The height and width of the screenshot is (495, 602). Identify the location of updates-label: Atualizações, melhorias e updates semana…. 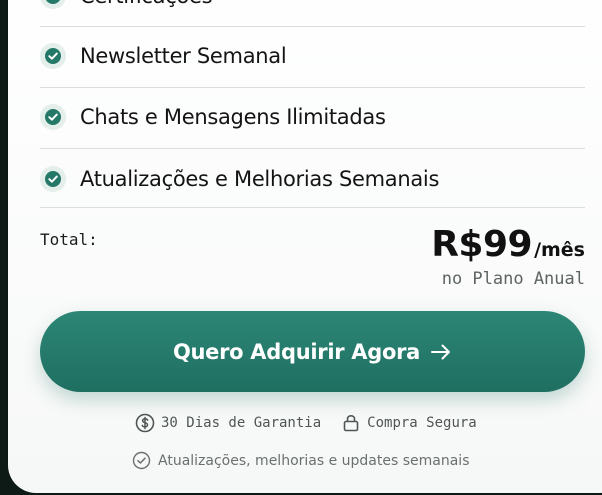
(314, 460).